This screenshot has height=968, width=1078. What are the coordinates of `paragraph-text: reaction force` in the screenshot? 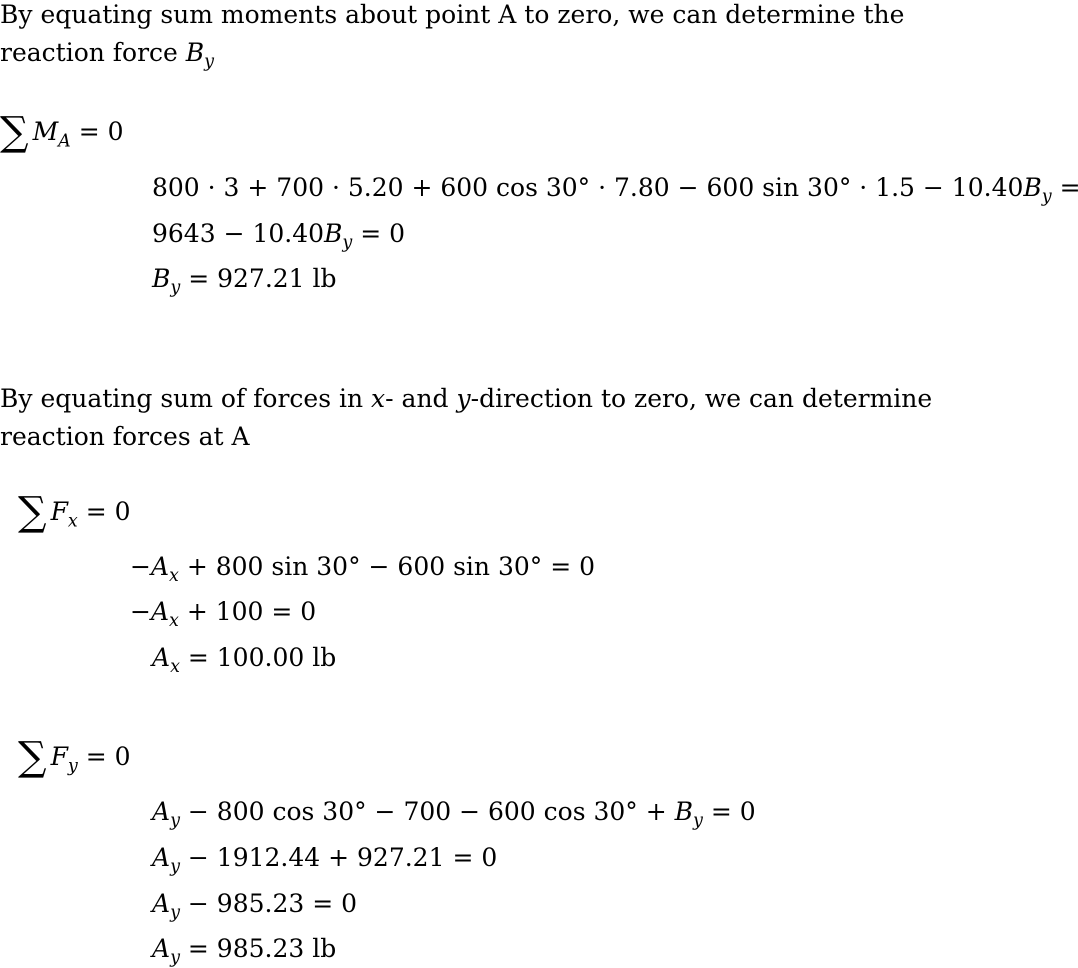 It's located at (93, 52).